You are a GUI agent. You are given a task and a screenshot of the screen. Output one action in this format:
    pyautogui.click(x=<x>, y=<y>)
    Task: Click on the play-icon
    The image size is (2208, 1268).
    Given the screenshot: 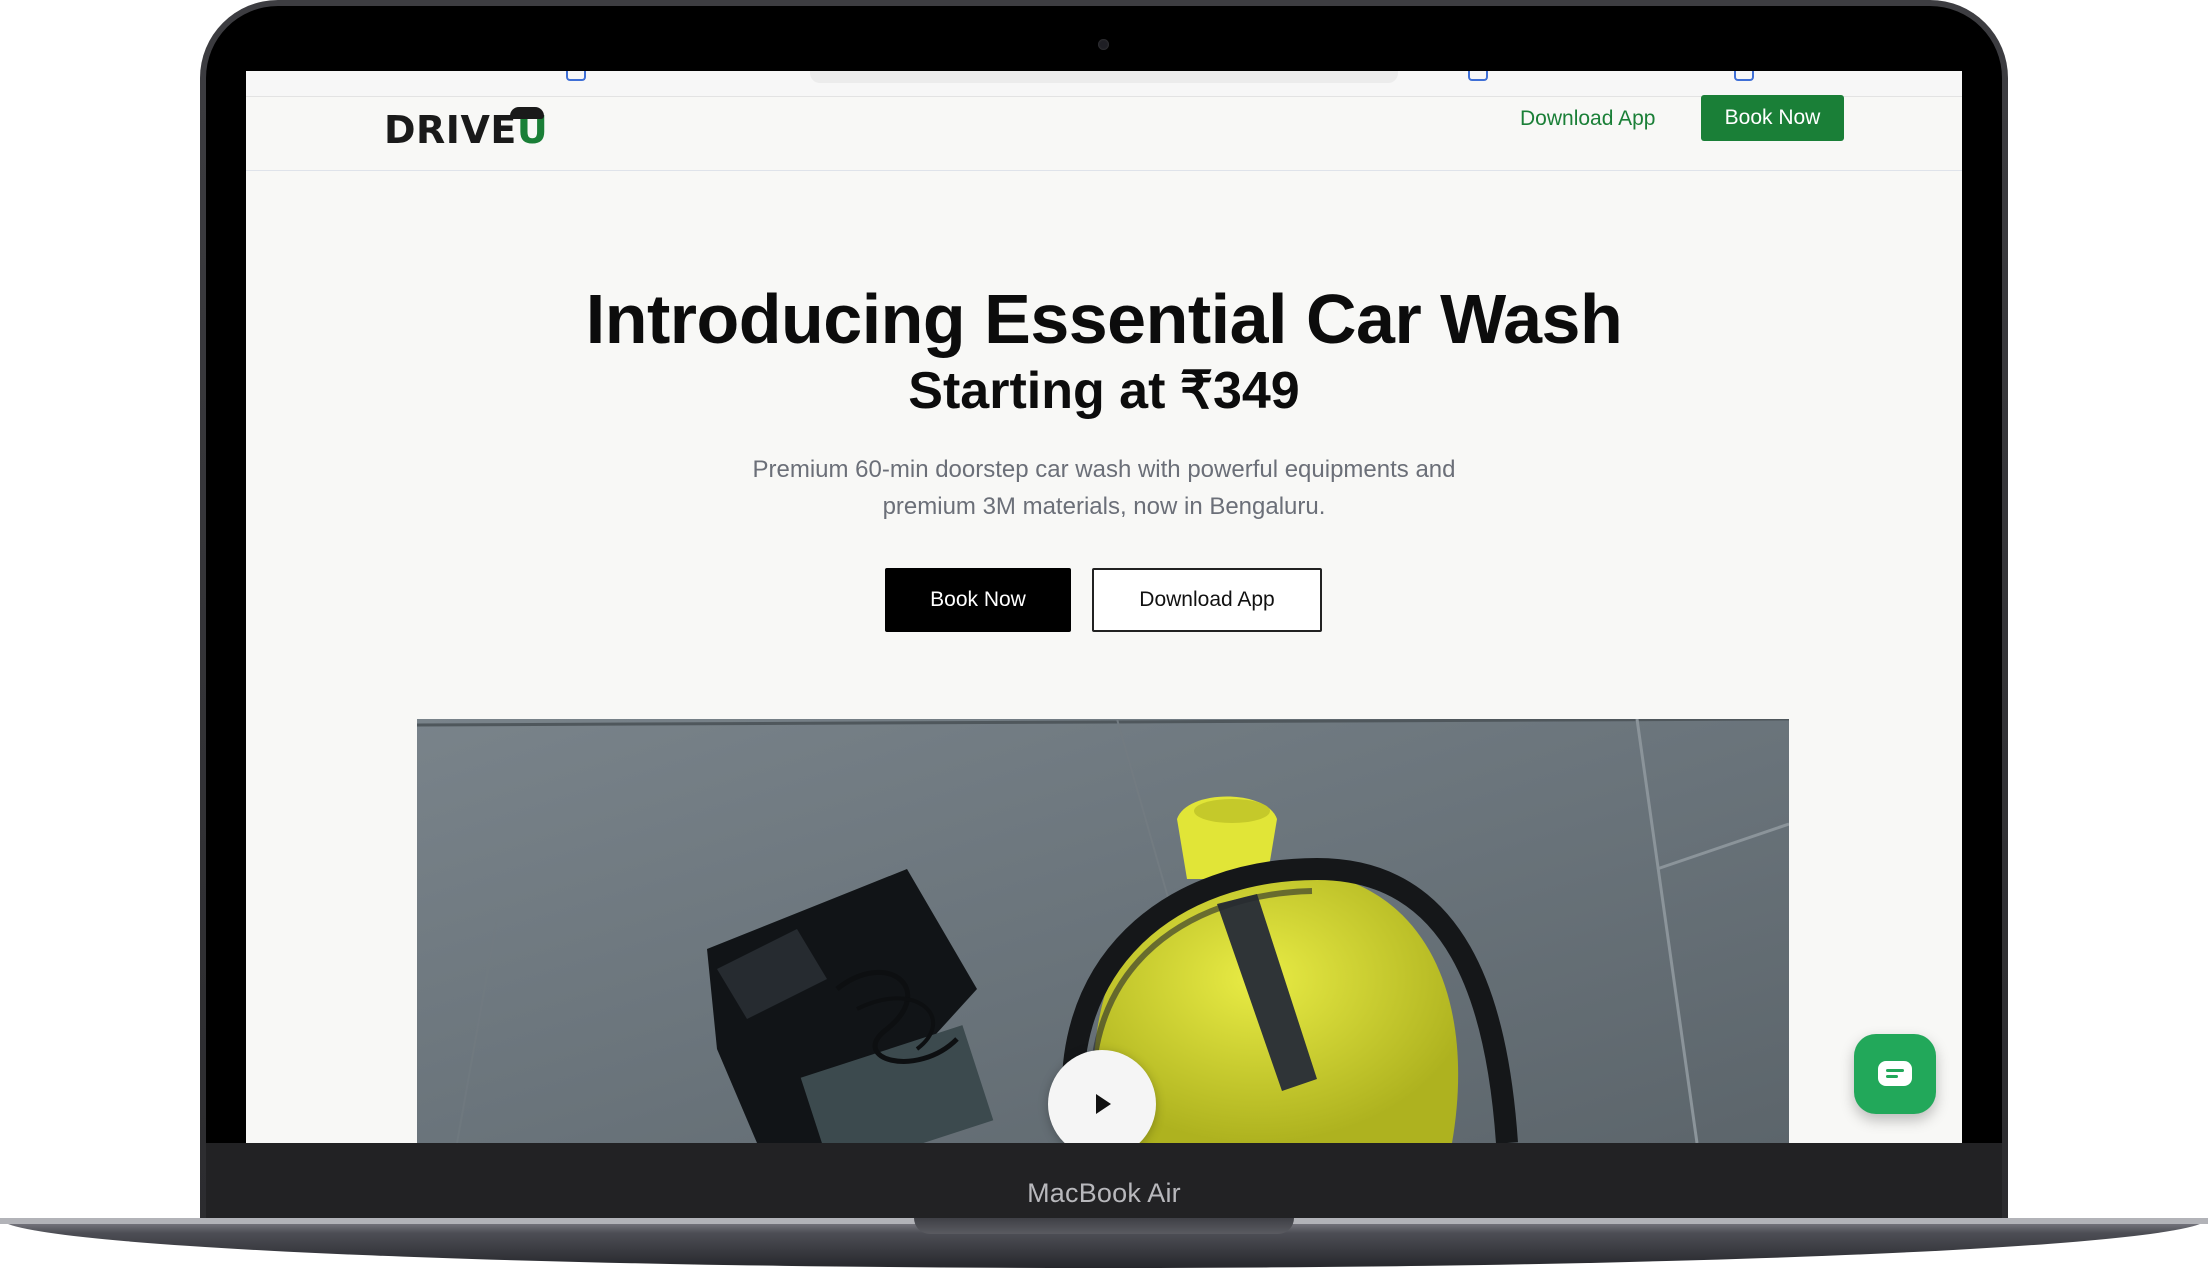 What is the action you would take?
    pyautogui.click(x=1103, y=1104)
    